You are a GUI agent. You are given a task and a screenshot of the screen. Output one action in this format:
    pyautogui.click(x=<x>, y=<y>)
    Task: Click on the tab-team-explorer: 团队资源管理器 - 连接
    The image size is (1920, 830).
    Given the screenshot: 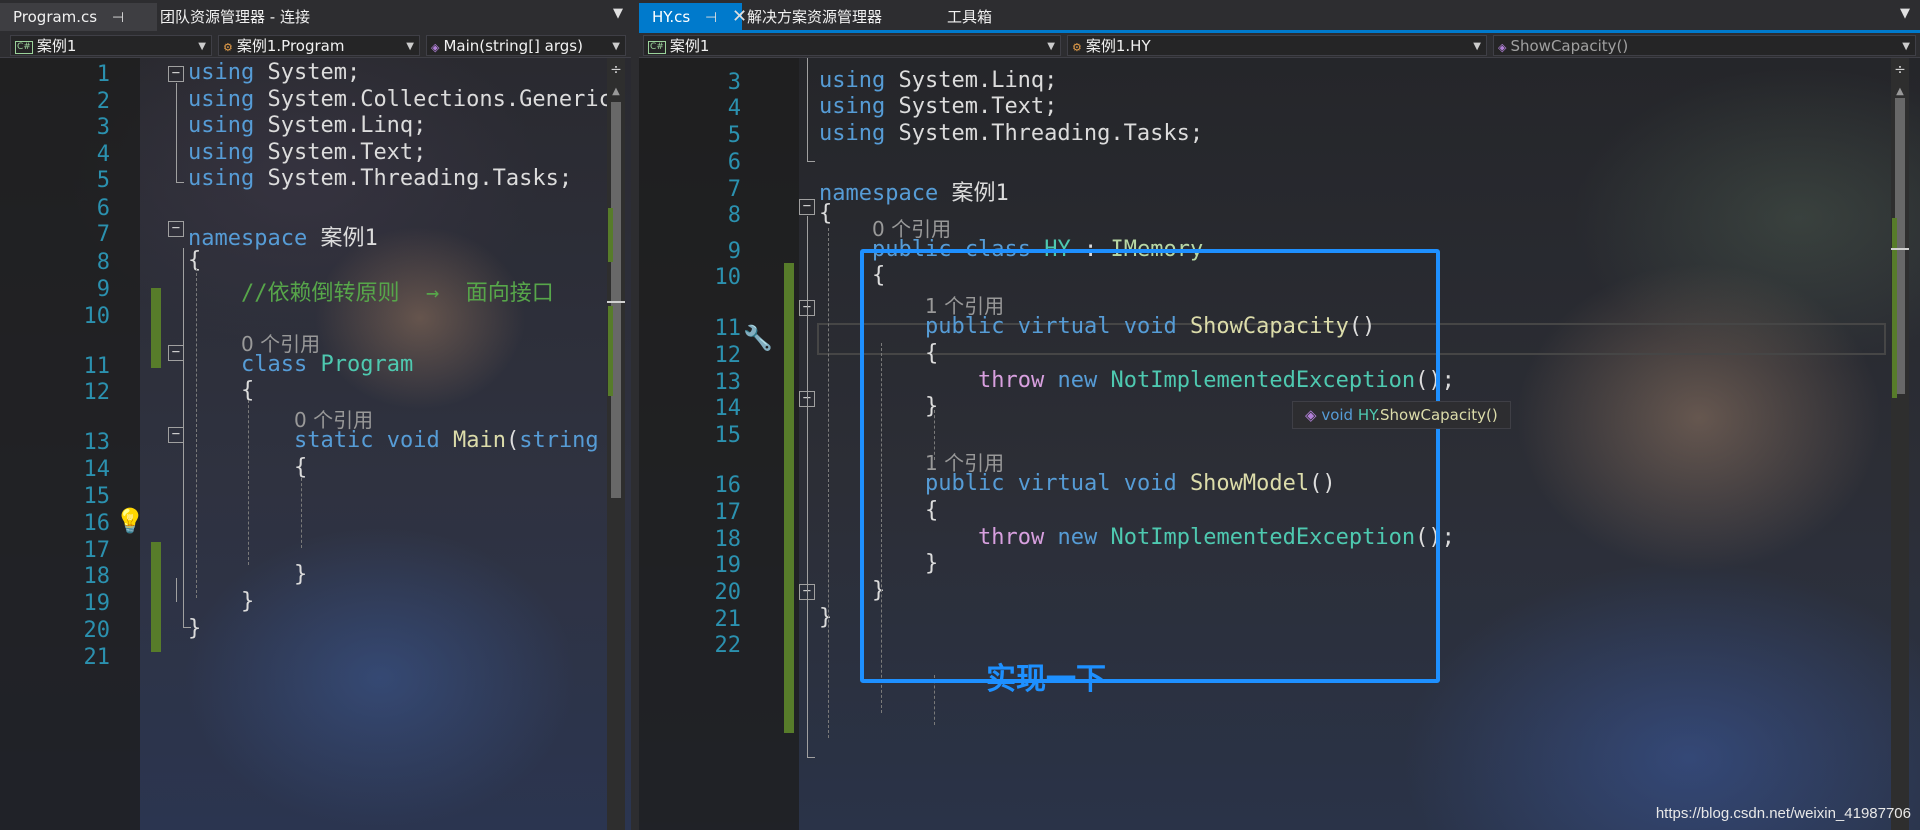 What is the action you would take?
    pyautogui.click(x=228, y=17)
    